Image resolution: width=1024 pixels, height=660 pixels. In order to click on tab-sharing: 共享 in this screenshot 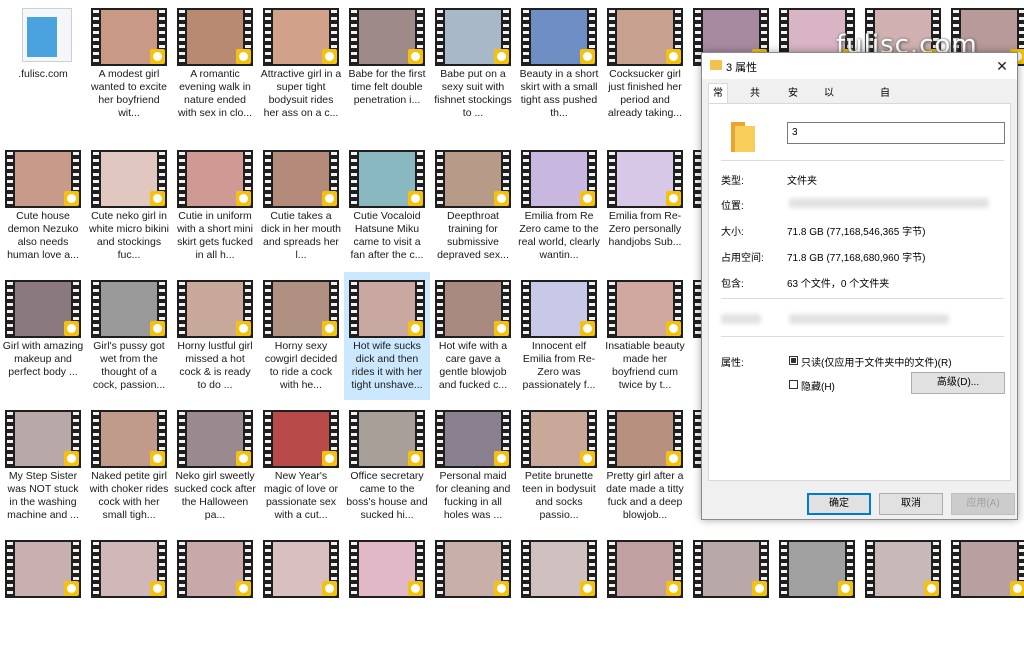, I will do `click(755, 101)`.